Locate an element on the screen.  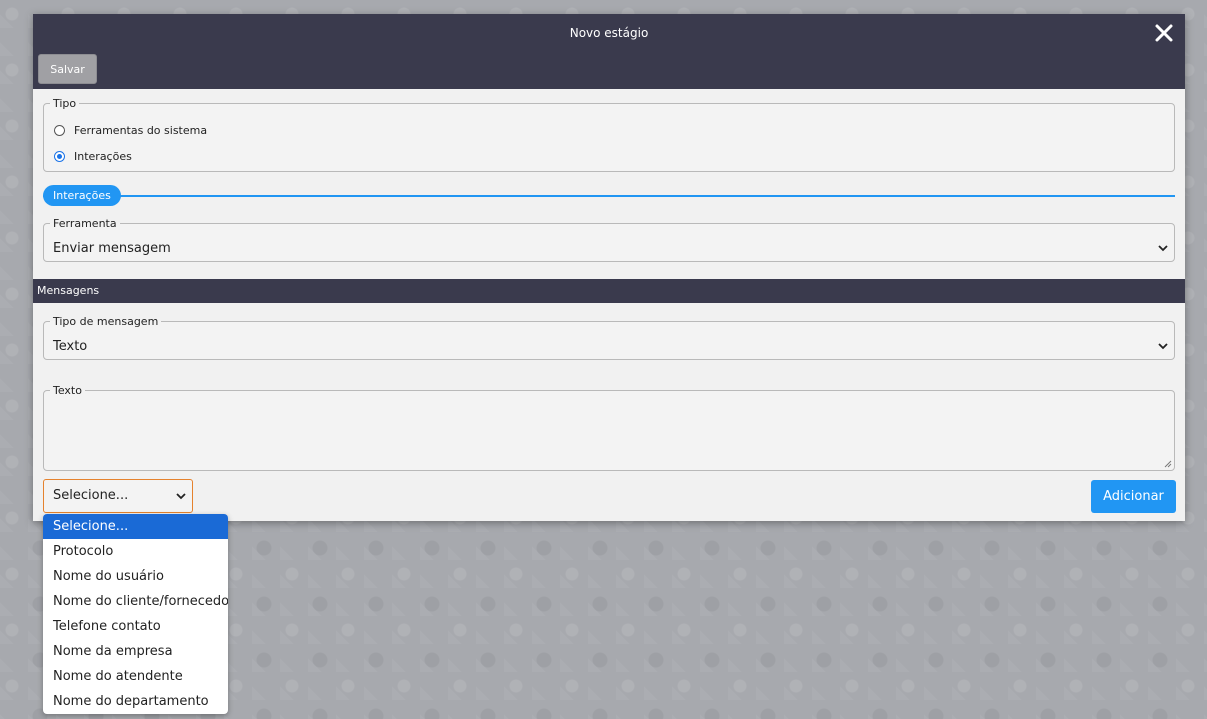
tipo-mensagem-value: Texto is located at coordinates (70, 346).